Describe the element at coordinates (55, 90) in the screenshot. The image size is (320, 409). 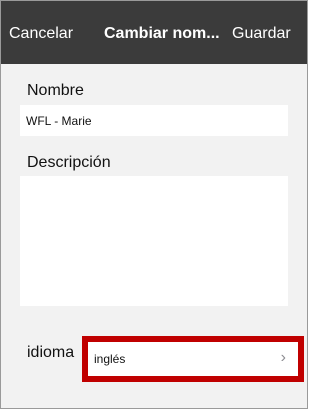
I see `name-label: Nombre` at that location.